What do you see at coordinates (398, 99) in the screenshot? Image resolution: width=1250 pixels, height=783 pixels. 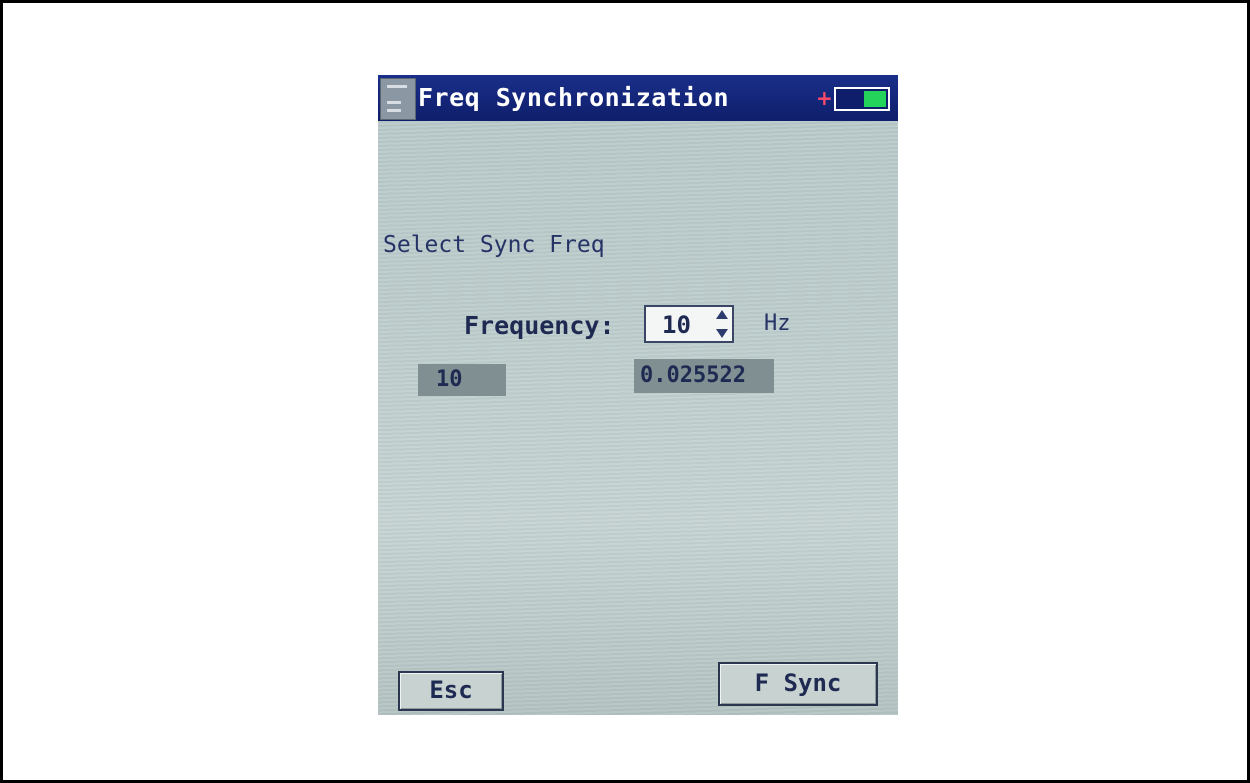 I see `sd-card-icon` at bounding box center [398, 99].